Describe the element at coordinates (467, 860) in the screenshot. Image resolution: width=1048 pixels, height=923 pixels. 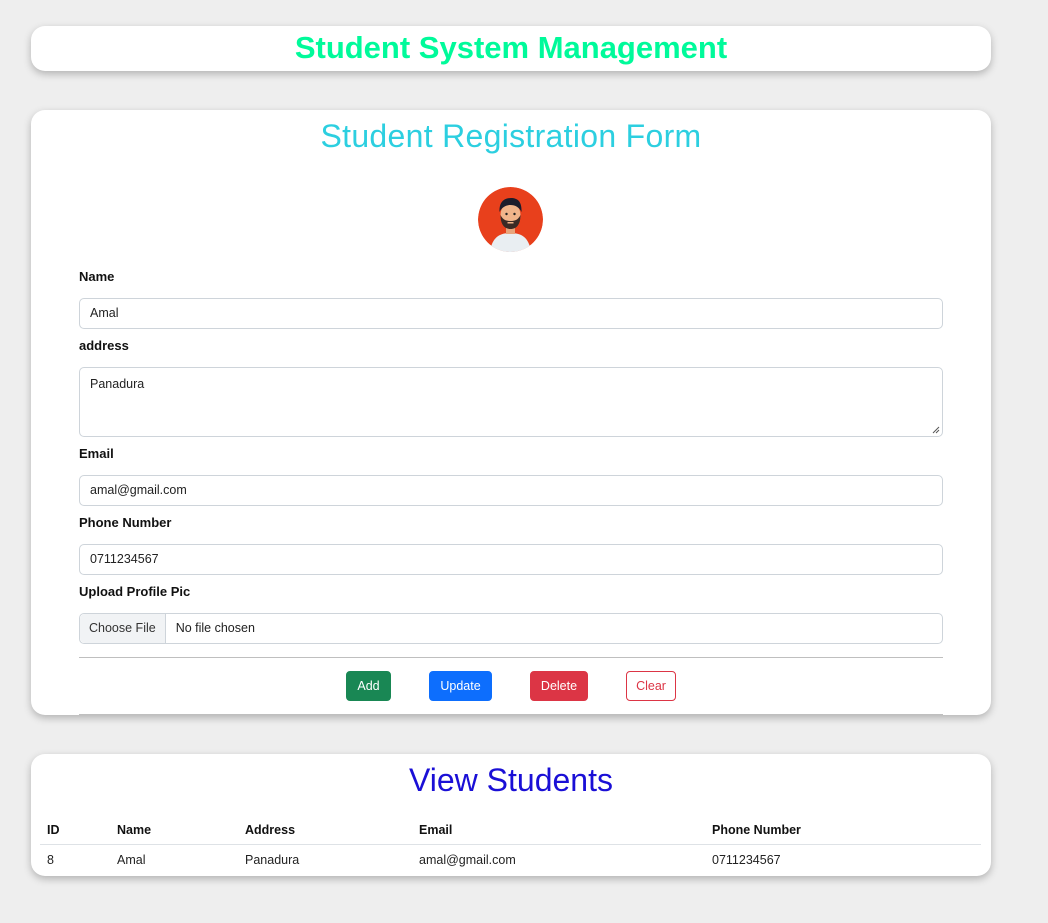
I see `cell-email: amal@gmail.com` at that location.